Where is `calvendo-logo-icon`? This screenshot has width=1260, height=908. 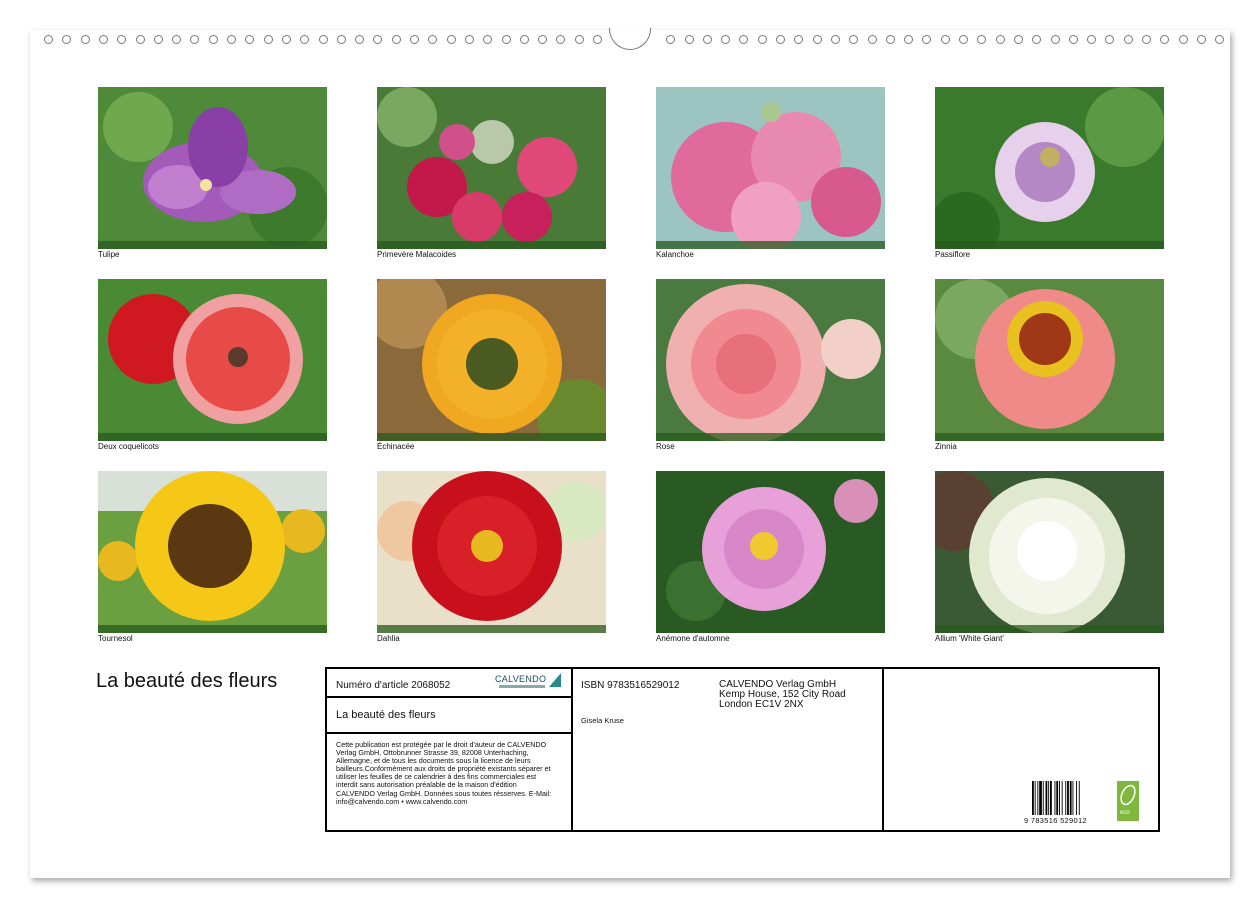 calvendo-logo-icon is located at coordinates (555, 680).